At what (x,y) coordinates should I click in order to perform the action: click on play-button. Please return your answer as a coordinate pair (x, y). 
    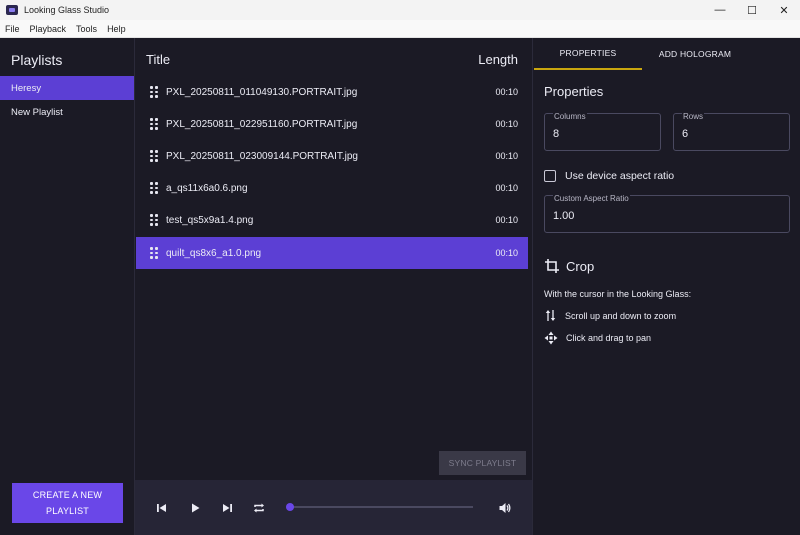
    Looking at the image, I should click on (195, 507).